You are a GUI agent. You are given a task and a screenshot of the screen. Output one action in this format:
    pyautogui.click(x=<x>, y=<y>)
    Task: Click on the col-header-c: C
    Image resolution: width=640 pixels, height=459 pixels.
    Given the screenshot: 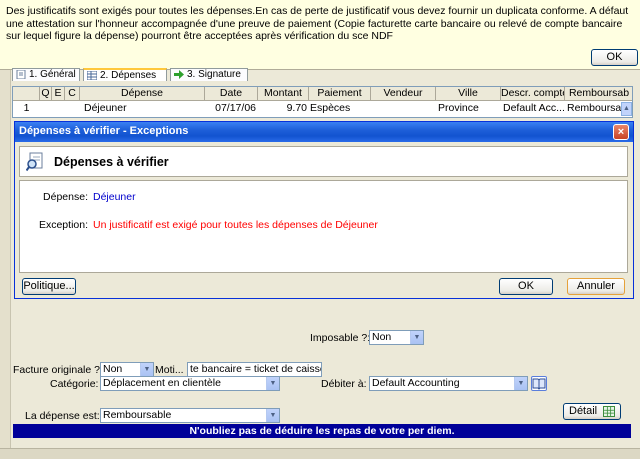 What is the action you would take?
    pyautogui.click(x=72, y=94)
    